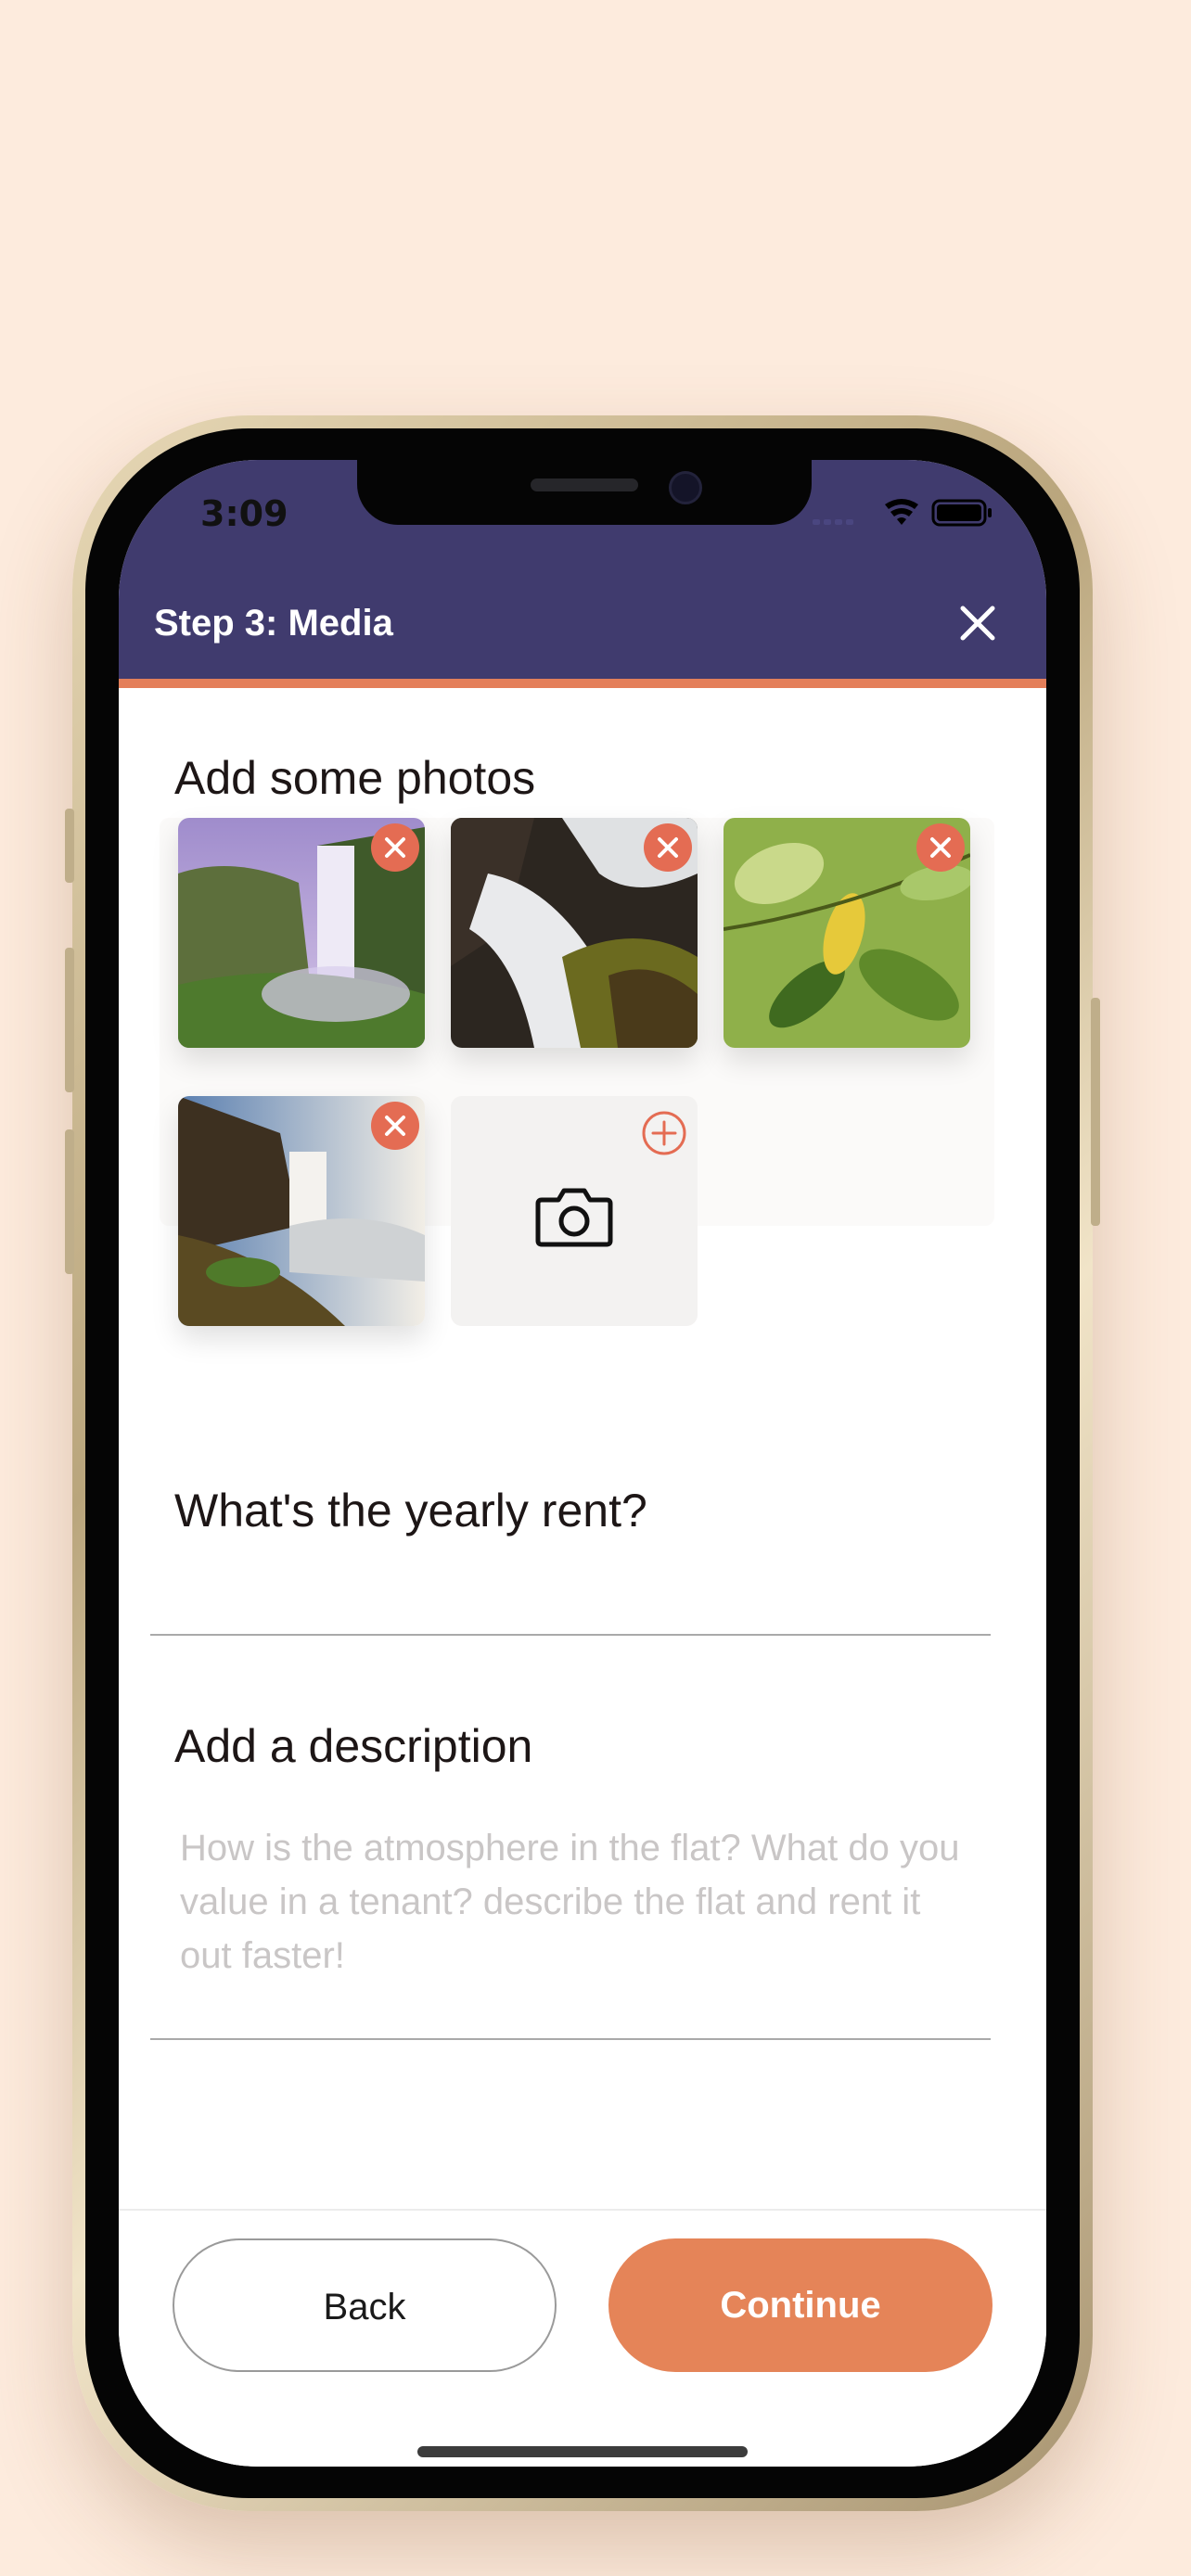 This screenshot has height=2576, width=1191. I want to click on front-camera, so click(686, 488).